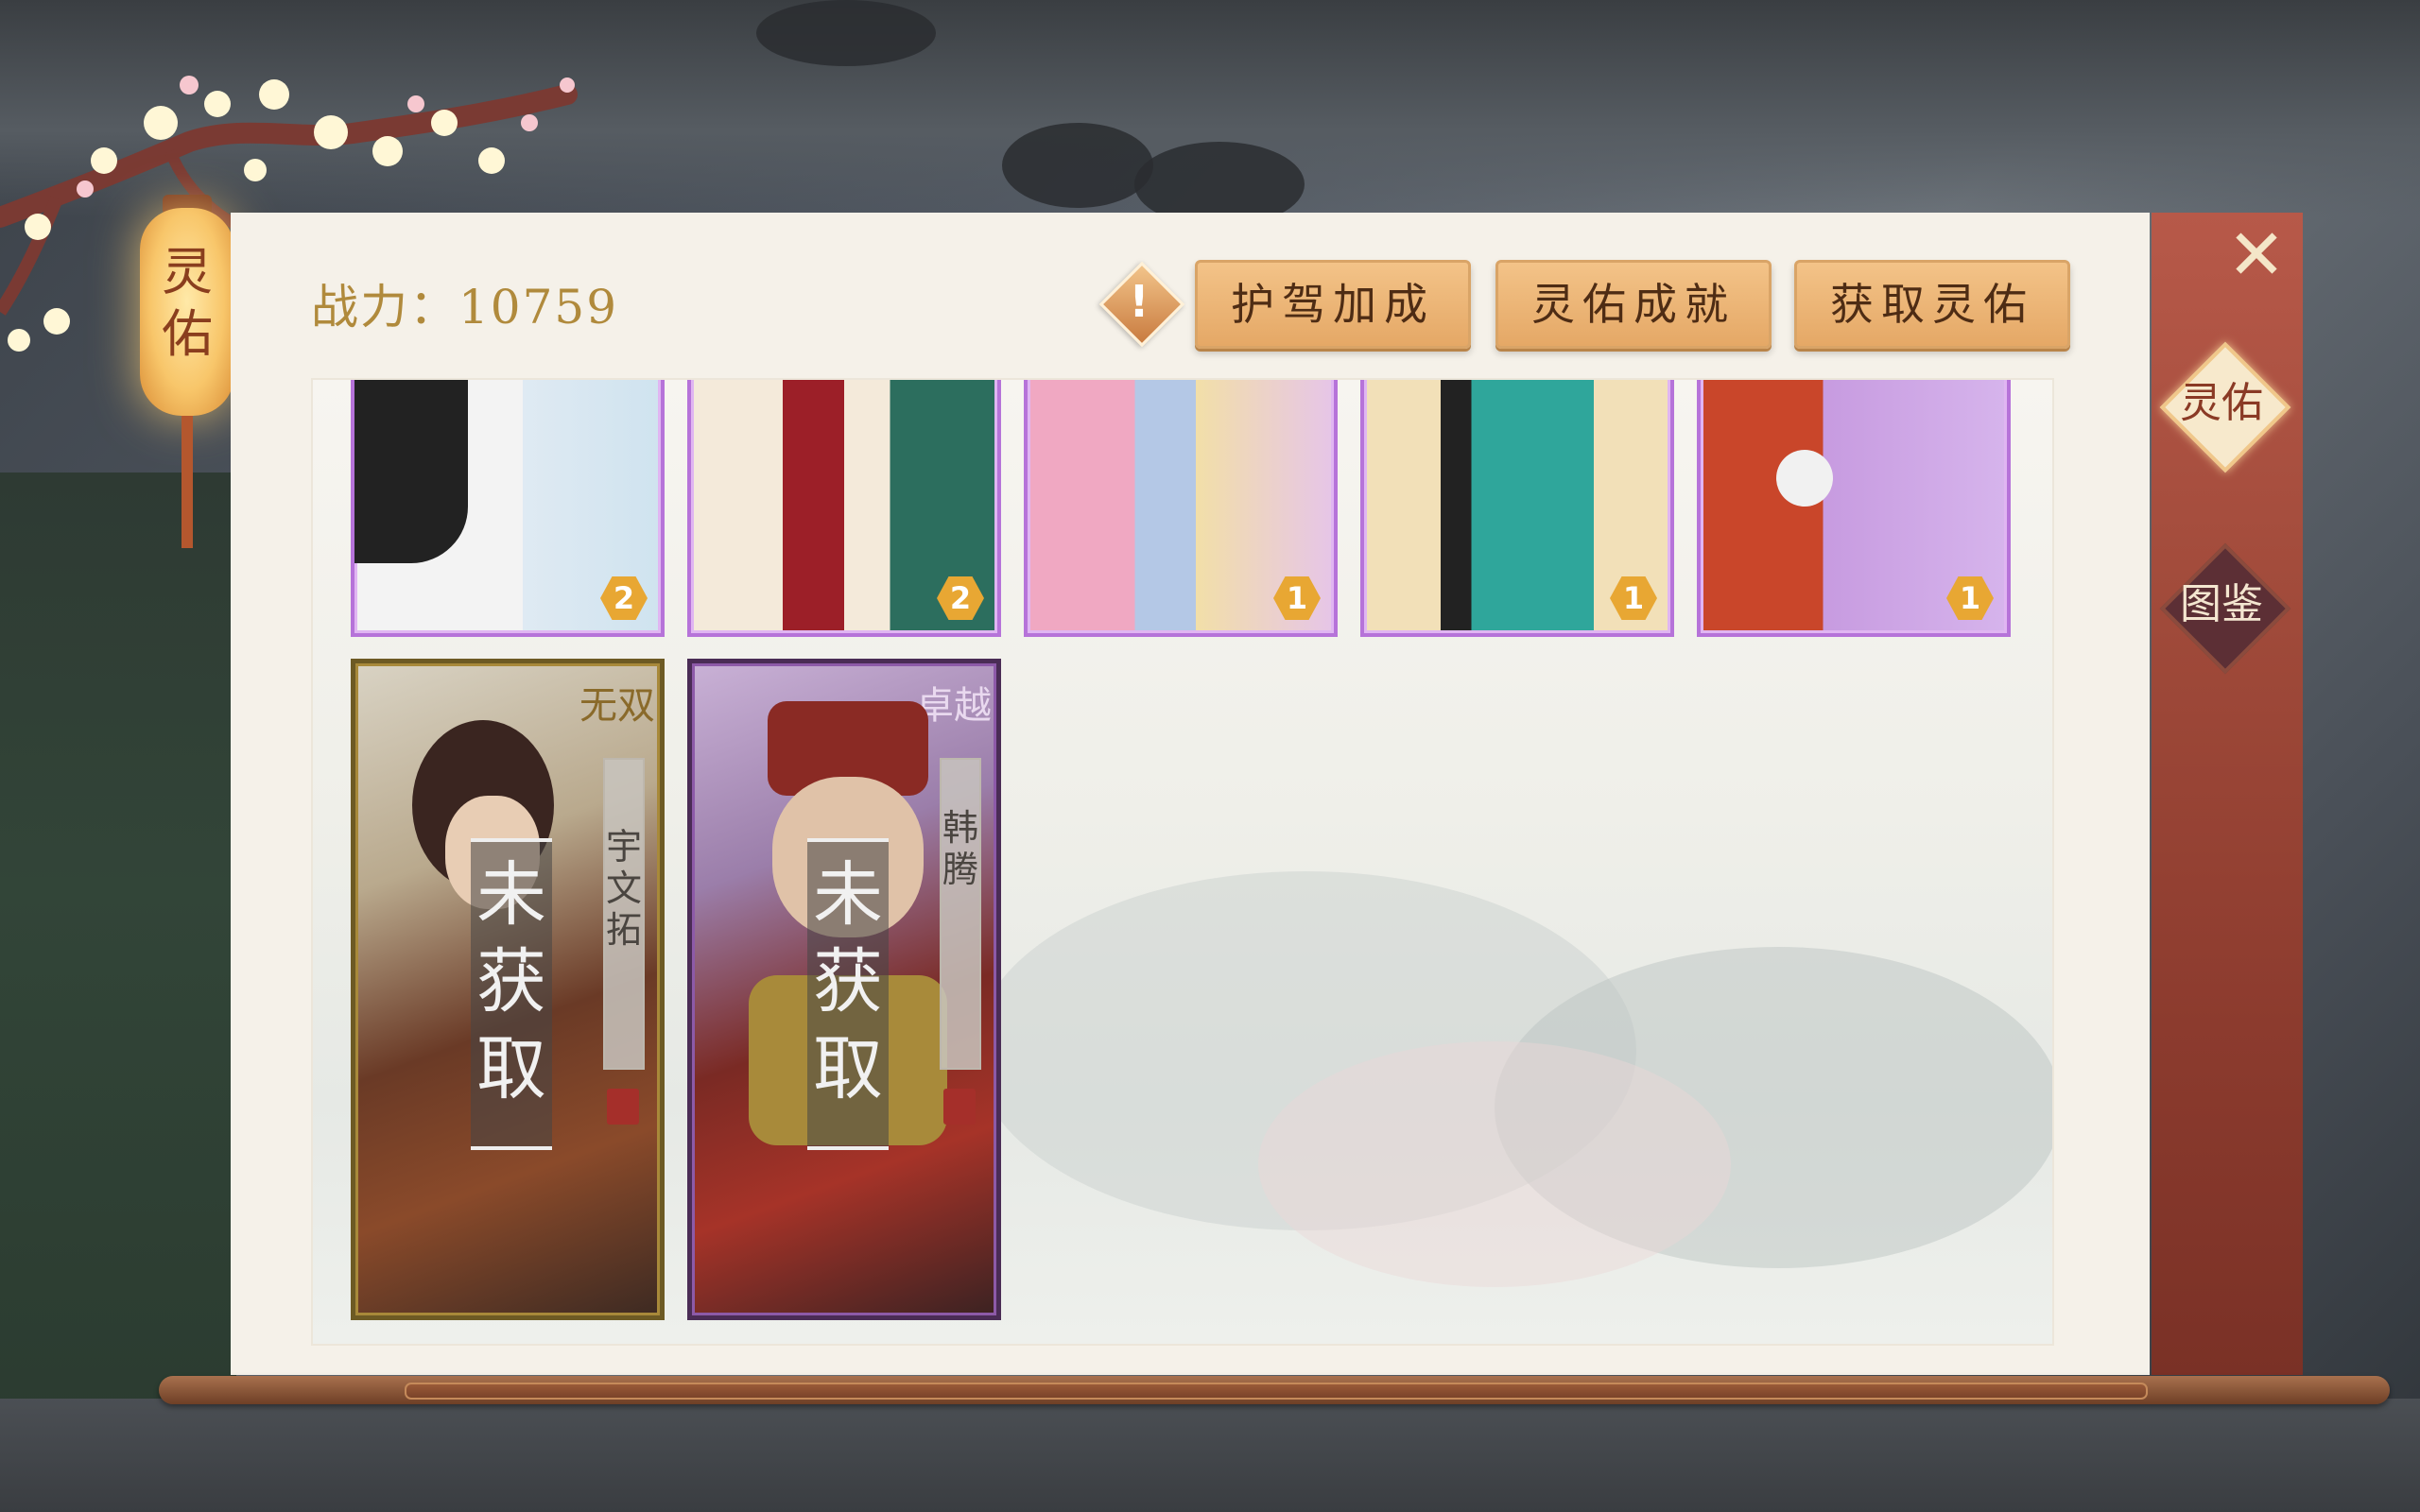 The image size is (2420, 1512). What do you see at coordinates (538, 307) in the screenshot?
I see `combat-power-value: 10759` at bounding box center [538, 307].